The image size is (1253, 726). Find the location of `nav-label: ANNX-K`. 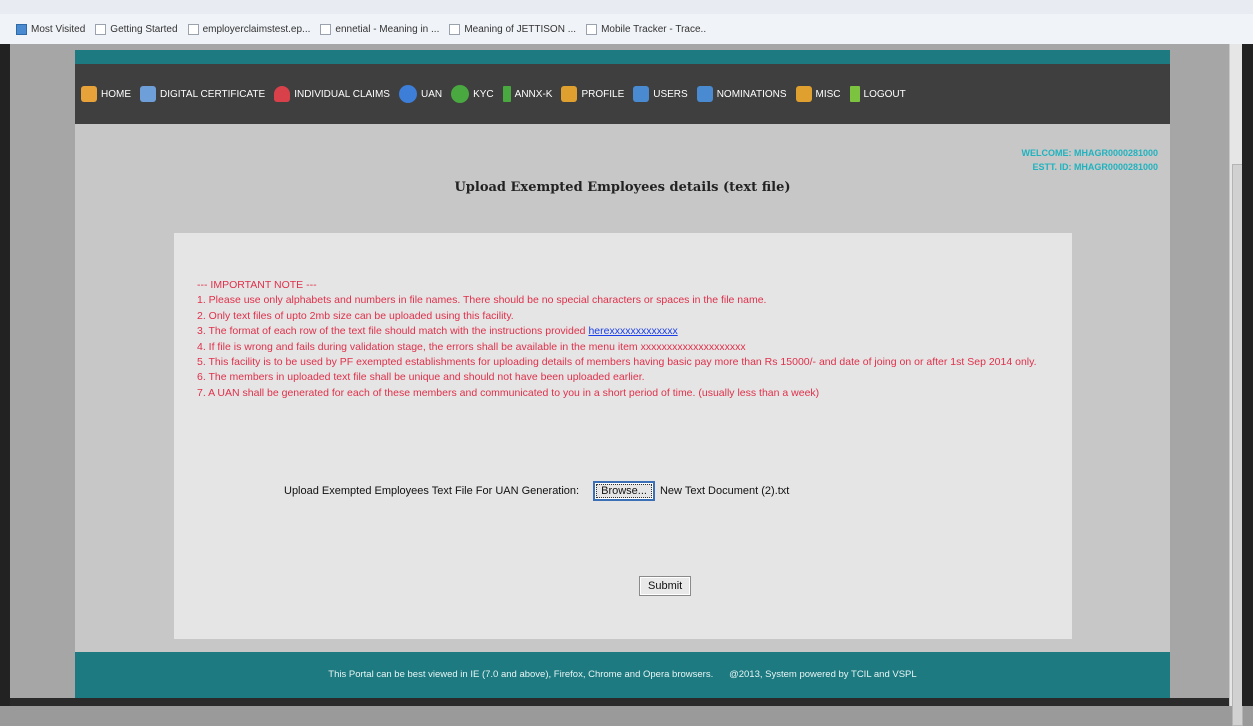

nav-label: ANNX-K is located at coordinates (533, 94).